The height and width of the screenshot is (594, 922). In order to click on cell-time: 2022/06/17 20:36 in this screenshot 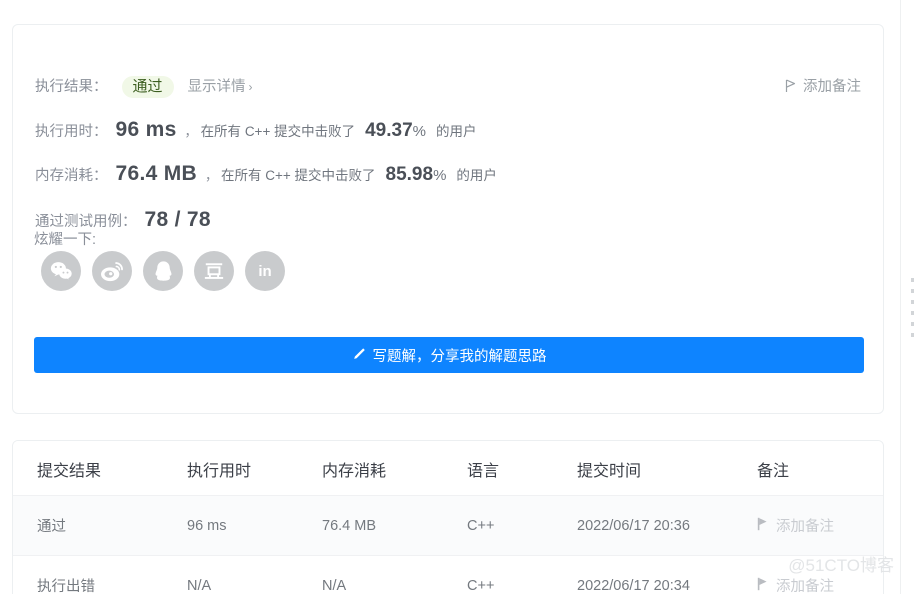, I will do `click(667, 525)`.